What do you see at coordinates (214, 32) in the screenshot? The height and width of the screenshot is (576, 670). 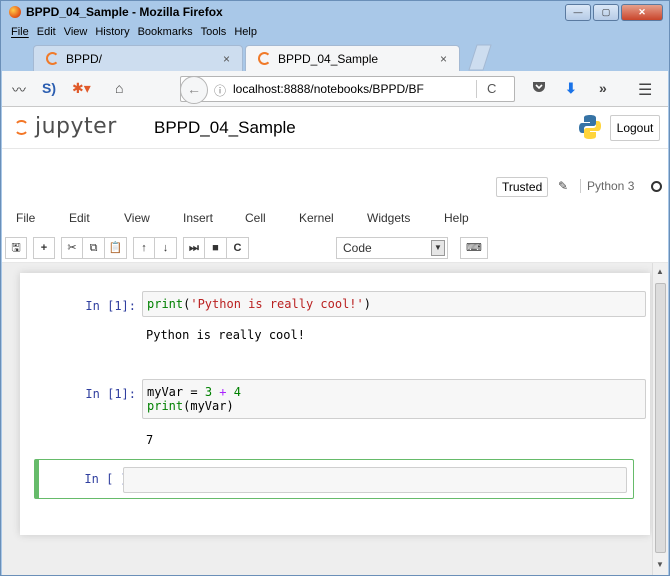 I see `menu-tools: Tools` at bounding box center [214, 32].